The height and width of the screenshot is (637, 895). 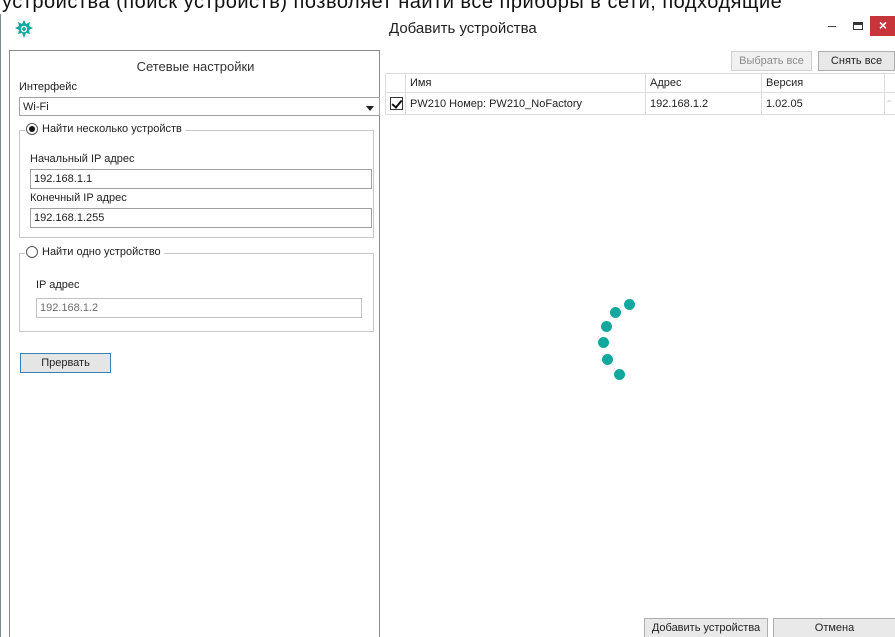 What do you see at coordinates (195, 66) in the screenshot?
I see `panel-heading: Сетевые настройки` at bounding box center [195, 66].